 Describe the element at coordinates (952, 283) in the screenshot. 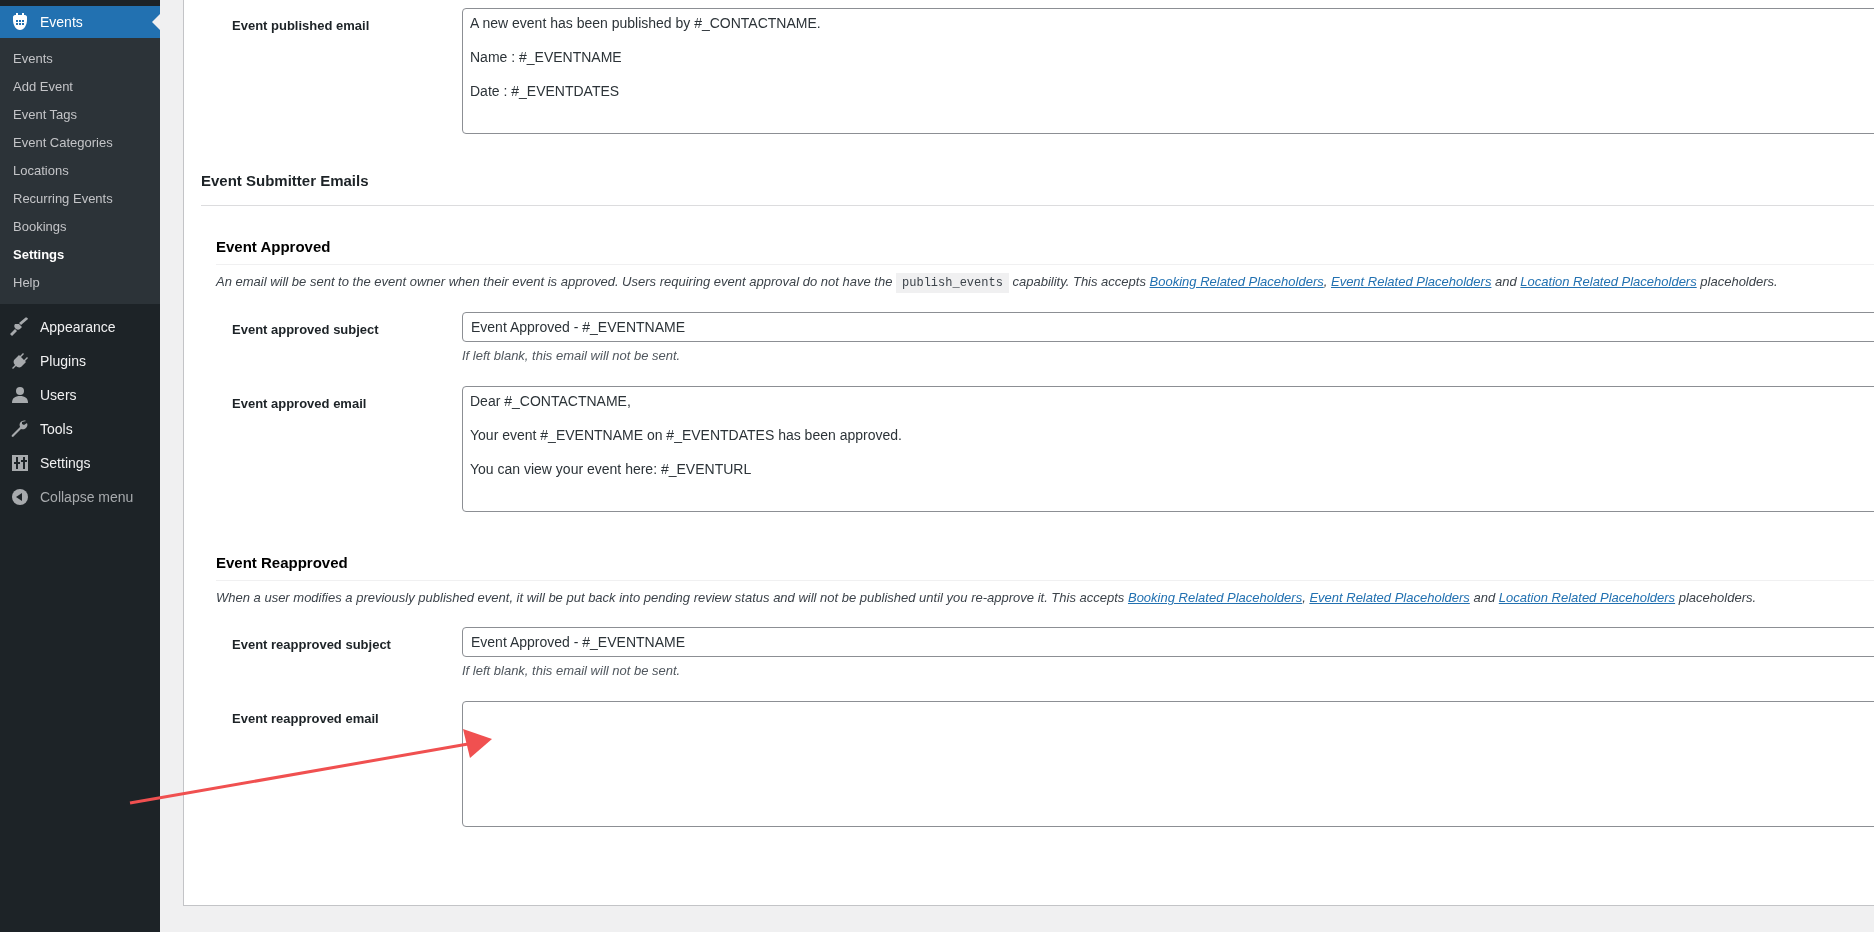

I see `code-snippet: publish_events` at that location.